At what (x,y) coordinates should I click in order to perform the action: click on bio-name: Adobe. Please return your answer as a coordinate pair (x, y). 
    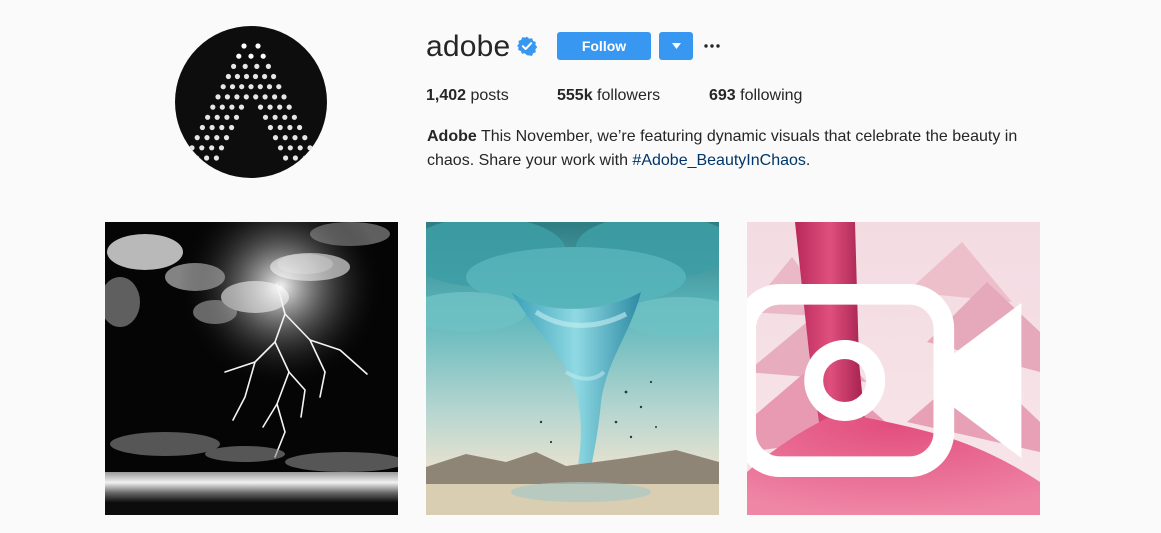
    Looking at the image, I should click on (452, 136).